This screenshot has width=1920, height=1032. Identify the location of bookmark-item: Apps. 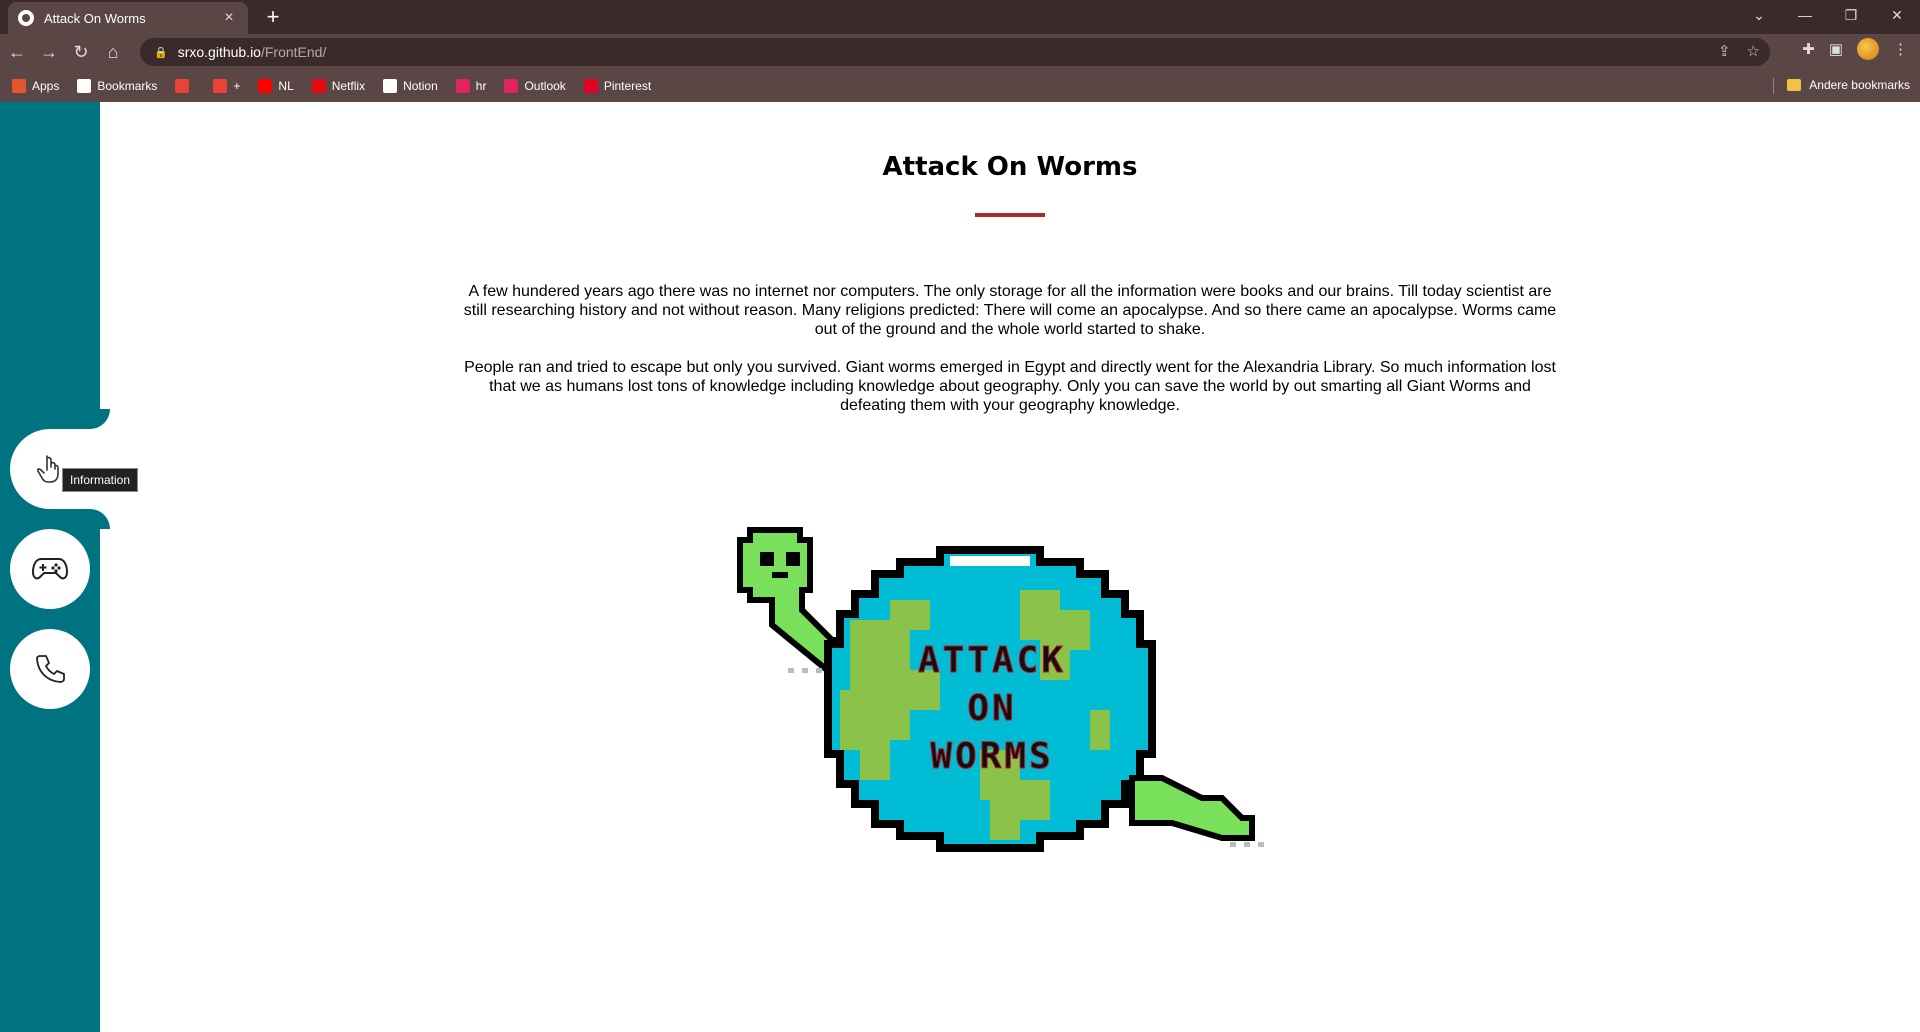
(35, 86).